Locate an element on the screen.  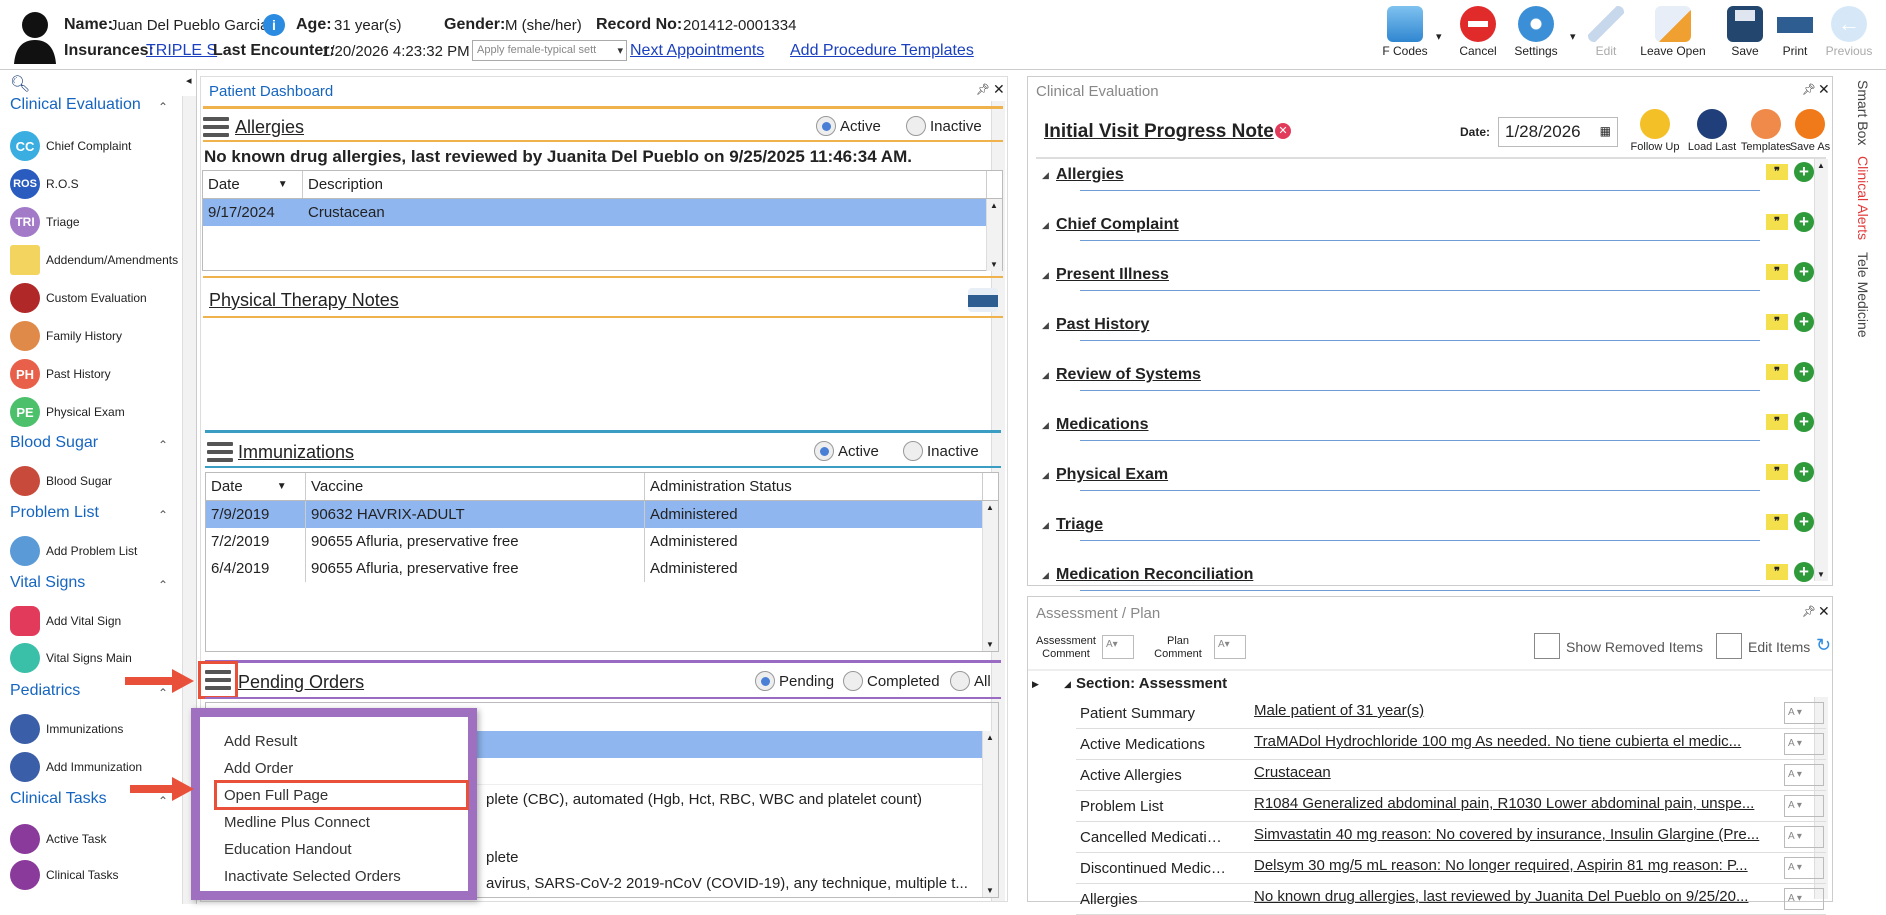
assessment-row-value: Crustacean is located at coordinates (1520, 772).